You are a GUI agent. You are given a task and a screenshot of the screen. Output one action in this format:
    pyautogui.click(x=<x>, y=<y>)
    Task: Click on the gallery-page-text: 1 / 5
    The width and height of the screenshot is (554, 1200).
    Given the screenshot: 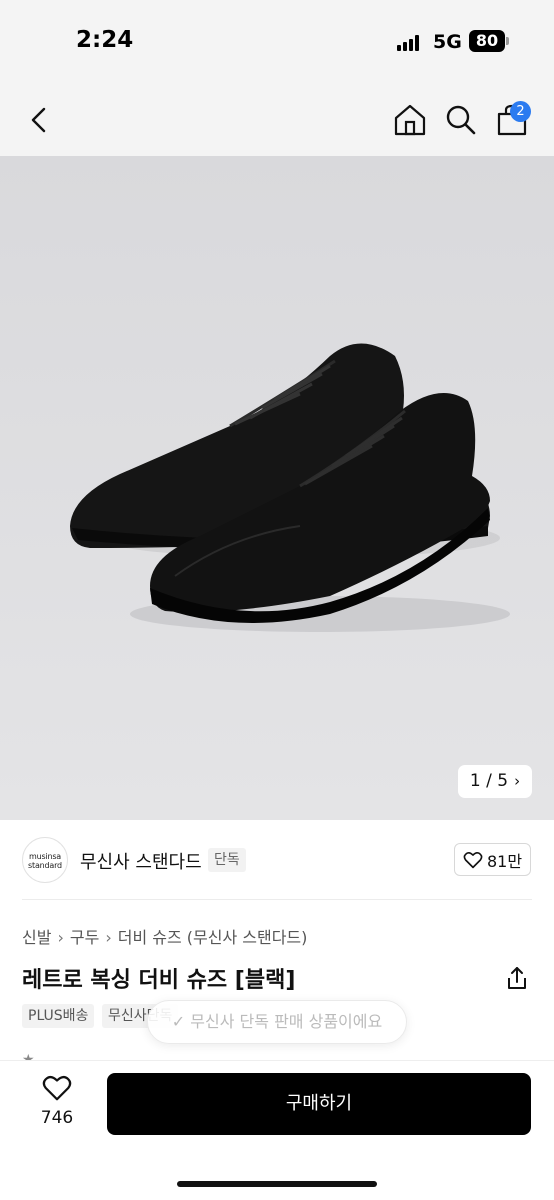 What is the action you would take?
    pyautogui.click(x=489, y=781)
    